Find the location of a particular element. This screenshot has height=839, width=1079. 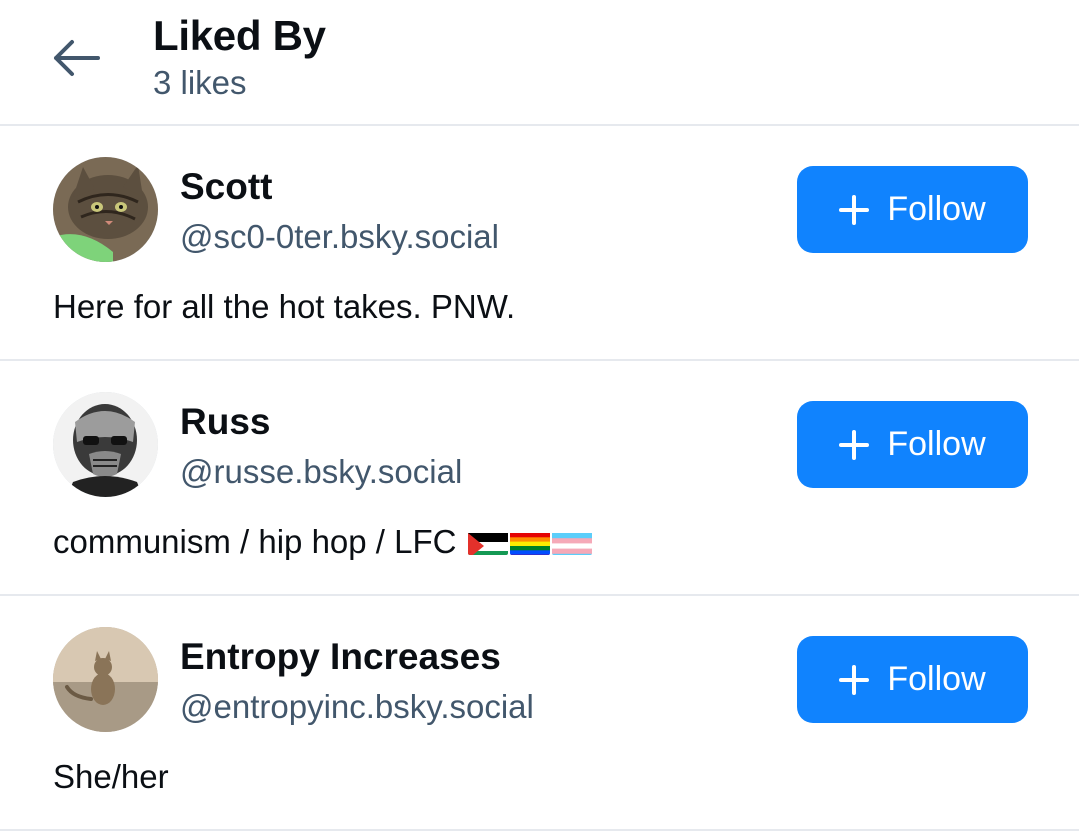

user-display-name: Russ is located at coordinates (225, 422).